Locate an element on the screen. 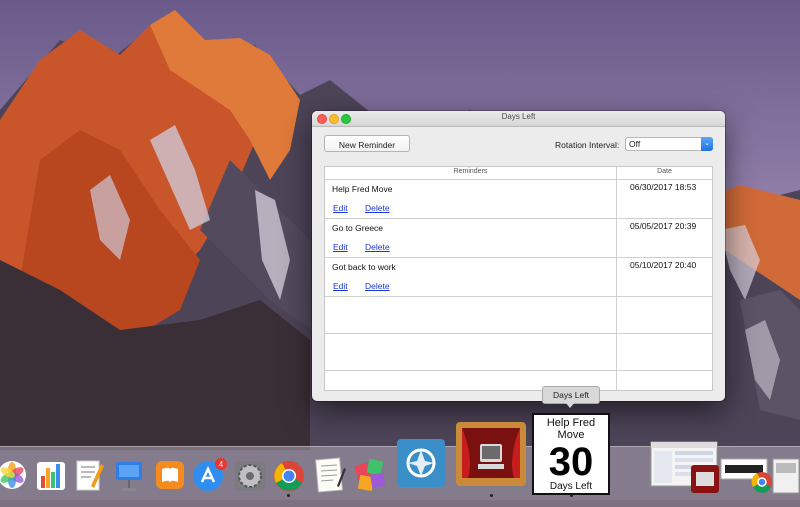  theater-app-icon is located at coordinates (491, 455).